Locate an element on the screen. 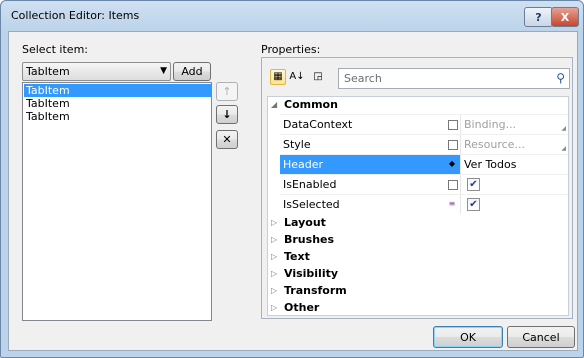 The image size is (584, 358). property-row-style: Style Resource... ◢ is located at coordinates (424, 144).